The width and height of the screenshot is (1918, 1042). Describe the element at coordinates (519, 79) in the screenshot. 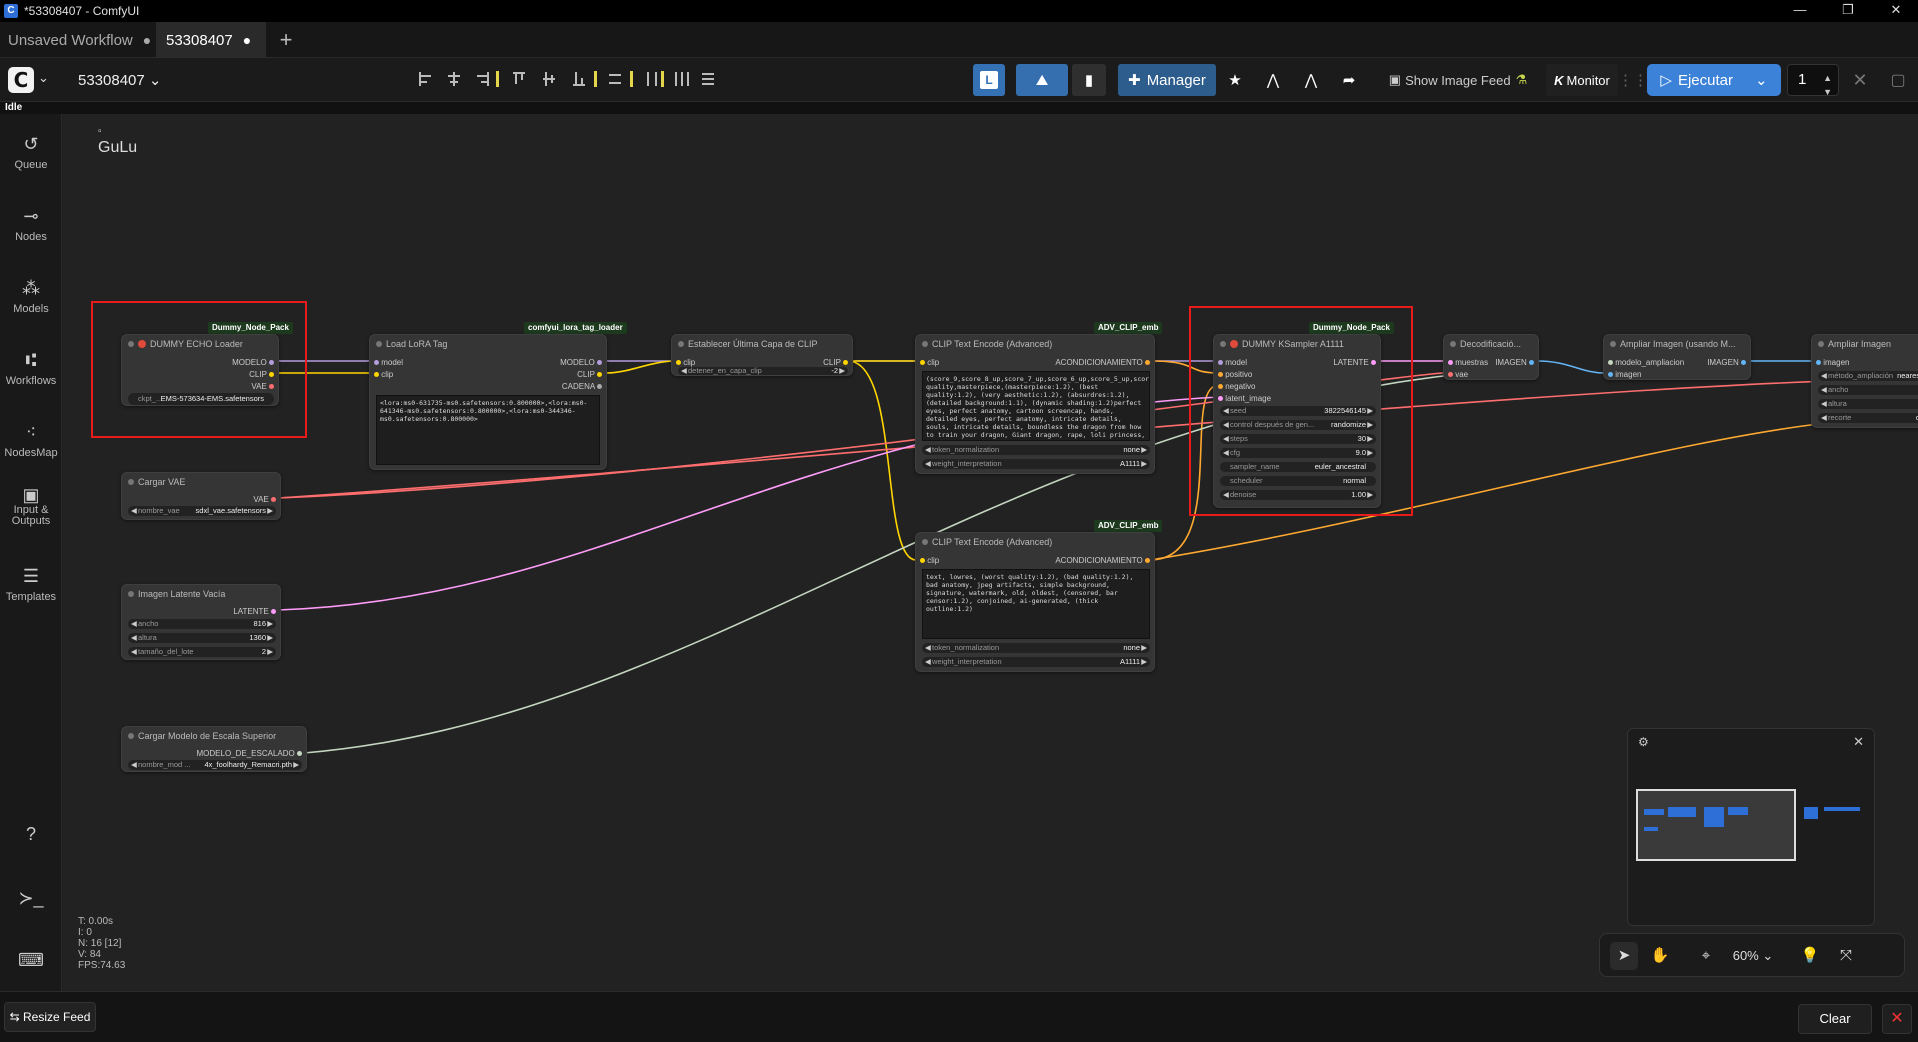

I see `align-top-icon` at that location.